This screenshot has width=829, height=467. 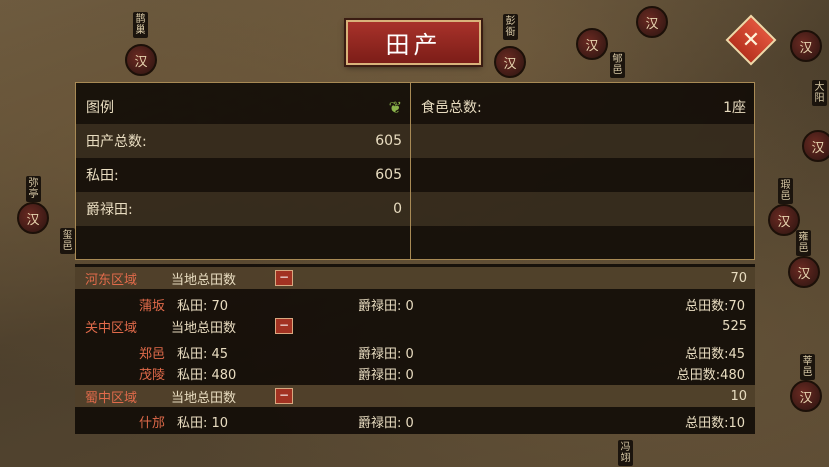 I want to click on city-total-land: 总田数:10, so click(x=715, y=423).